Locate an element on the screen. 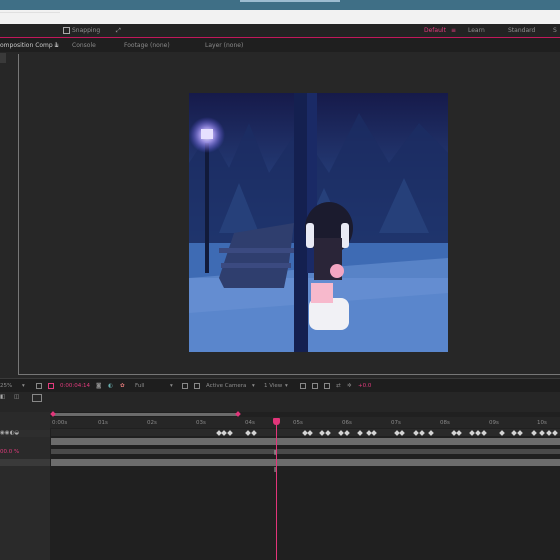 The image size is (560, 560). exposure-value: +0.0 is located at coordinates (364, 386).